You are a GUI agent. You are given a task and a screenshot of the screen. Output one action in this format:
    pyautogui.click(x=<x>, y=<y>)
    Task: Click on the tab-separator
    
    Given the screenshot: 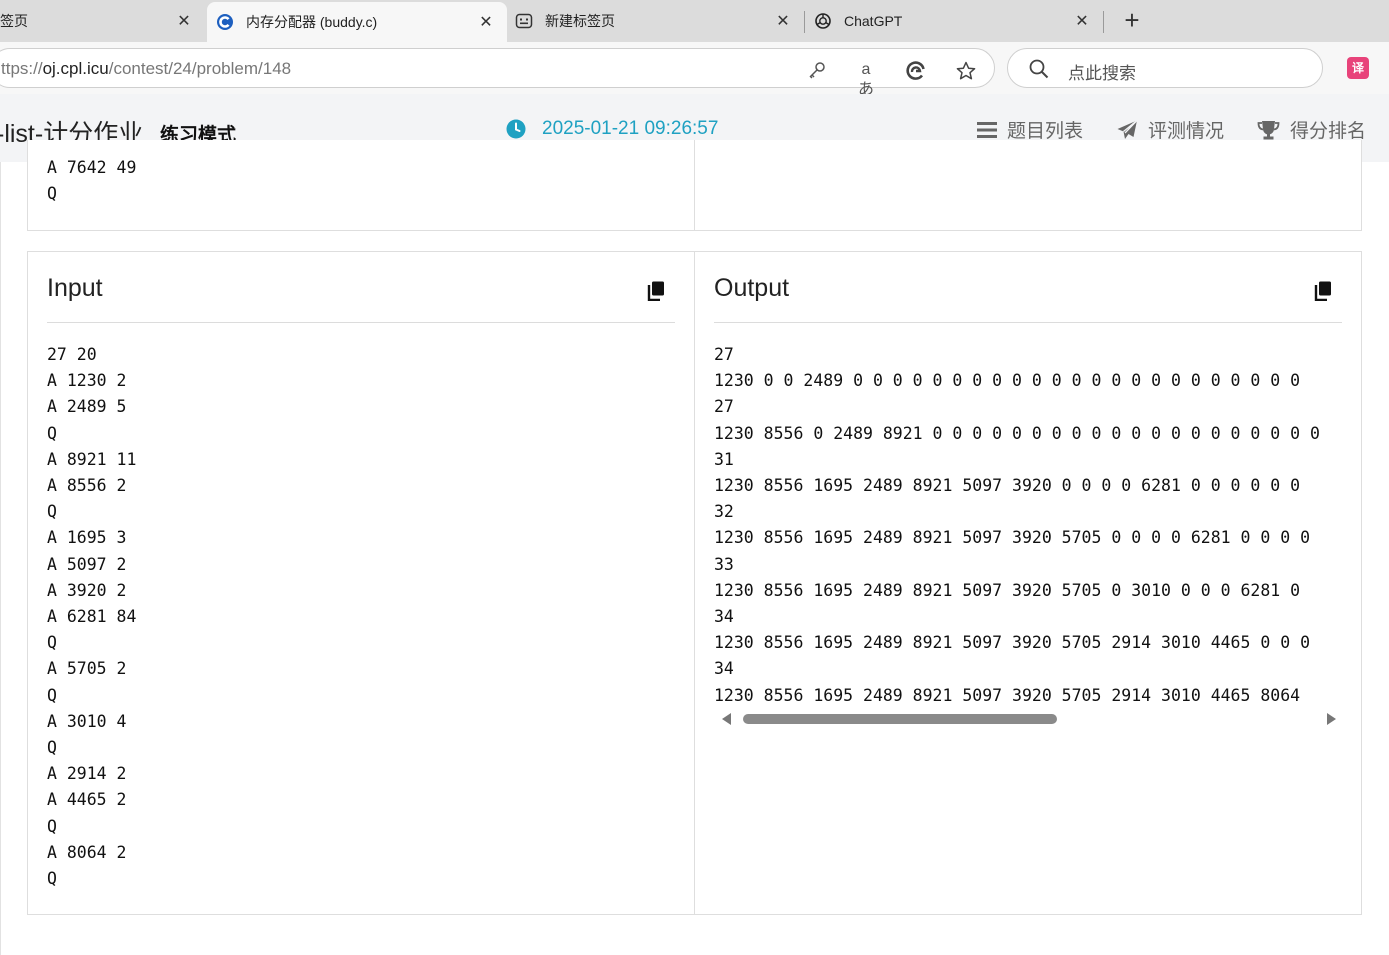 What is the action you would take?
    pyautogui.click(x=1103, y=22)
    